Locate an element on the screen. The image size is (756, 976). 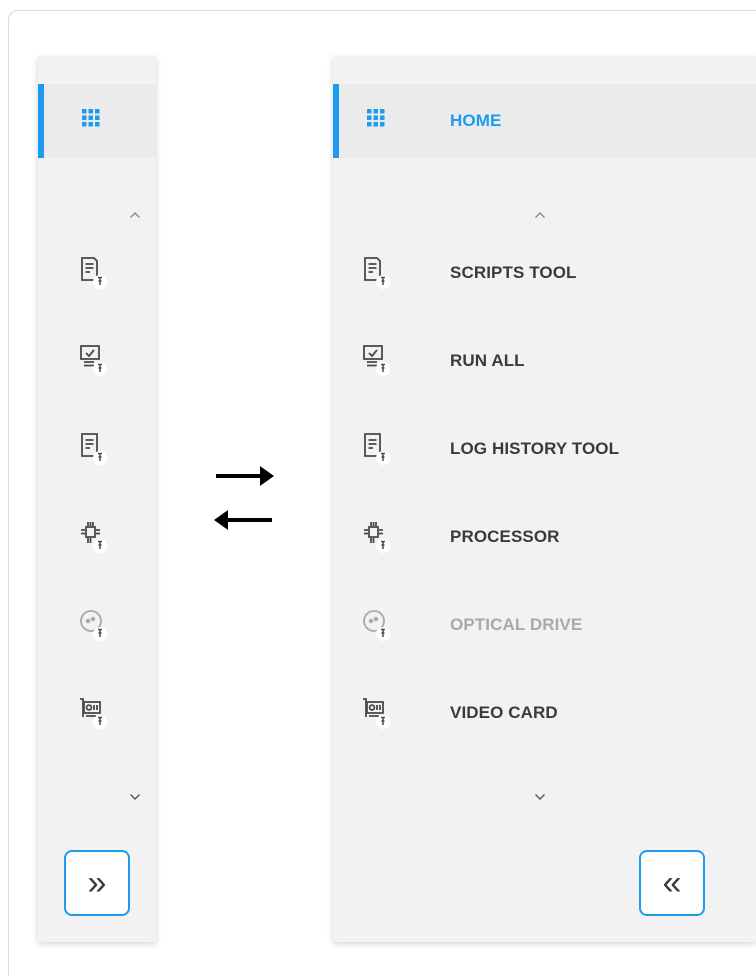
nav-item-run-all is located at coordinates (97, 361).